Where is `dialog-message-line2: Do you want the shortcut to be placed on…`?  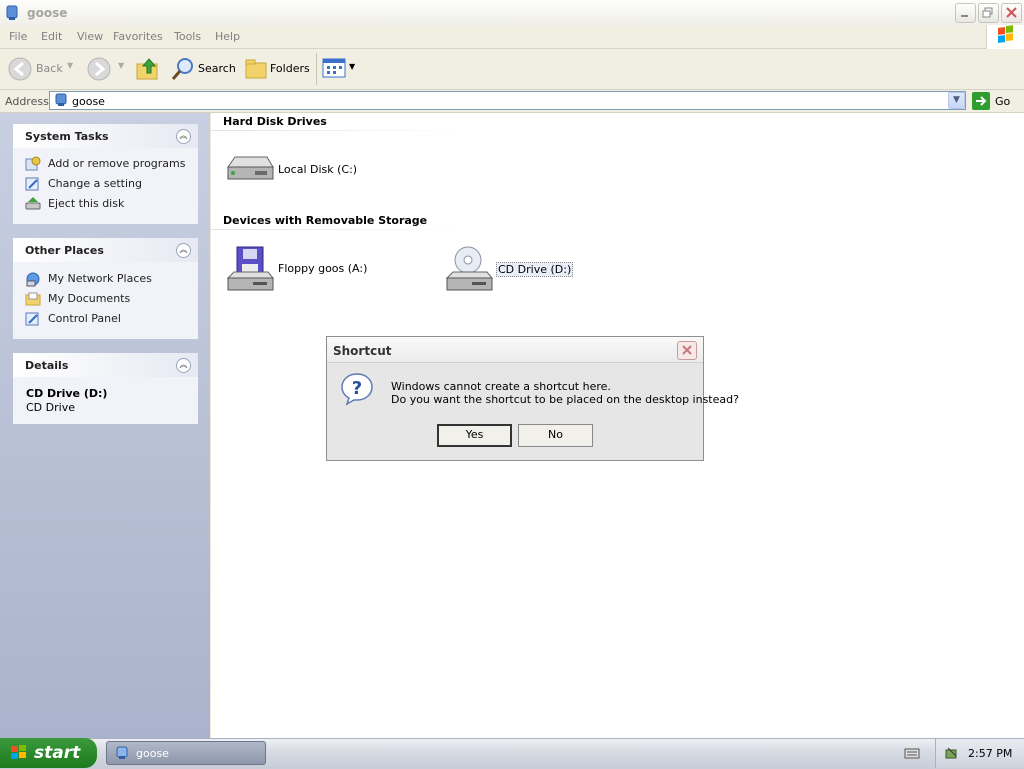
dialog-message-line2: Do you want the shortcut to be placed on… is located at coordinates (565, 399).